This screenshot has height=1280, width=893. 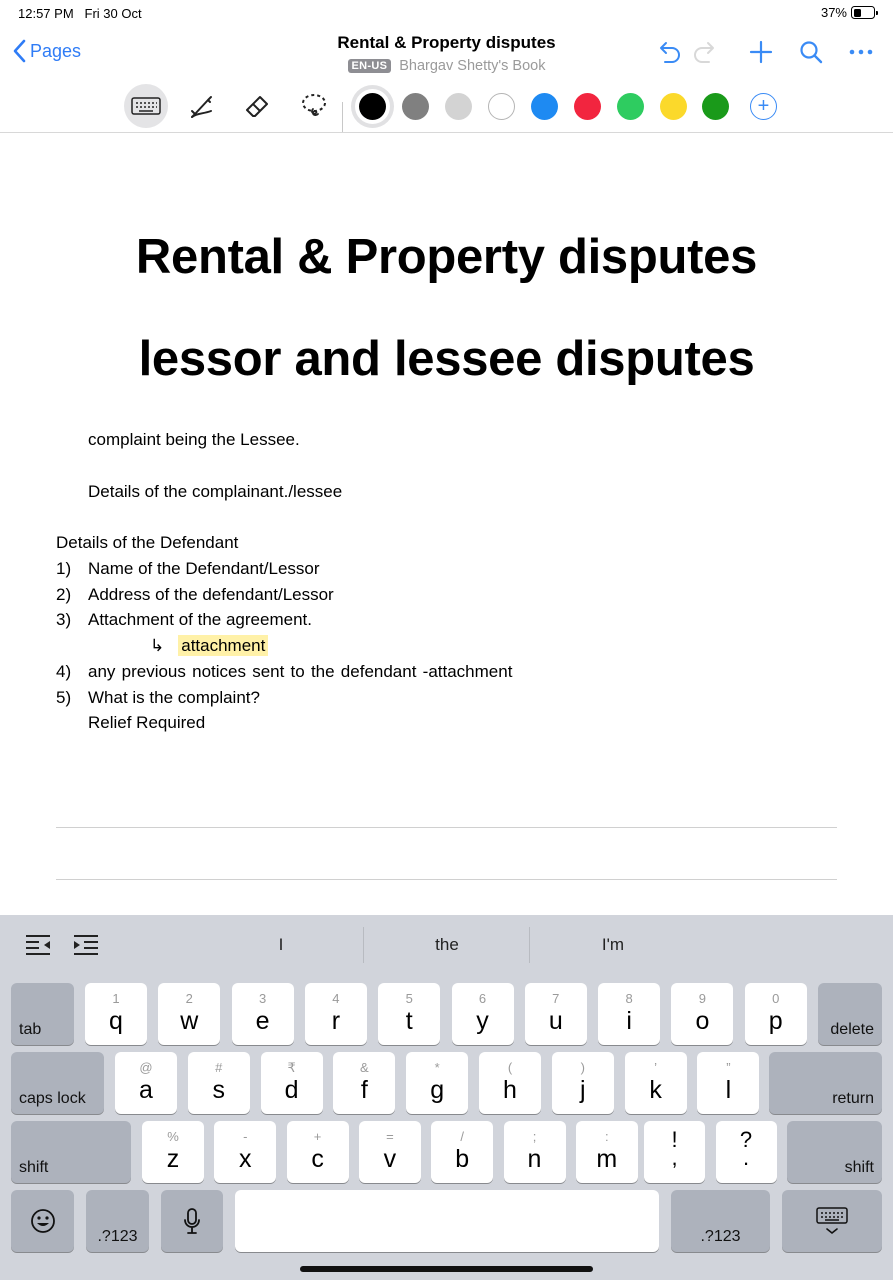 I want to click on language-badge: EN-US, so click(x=369, y=66).